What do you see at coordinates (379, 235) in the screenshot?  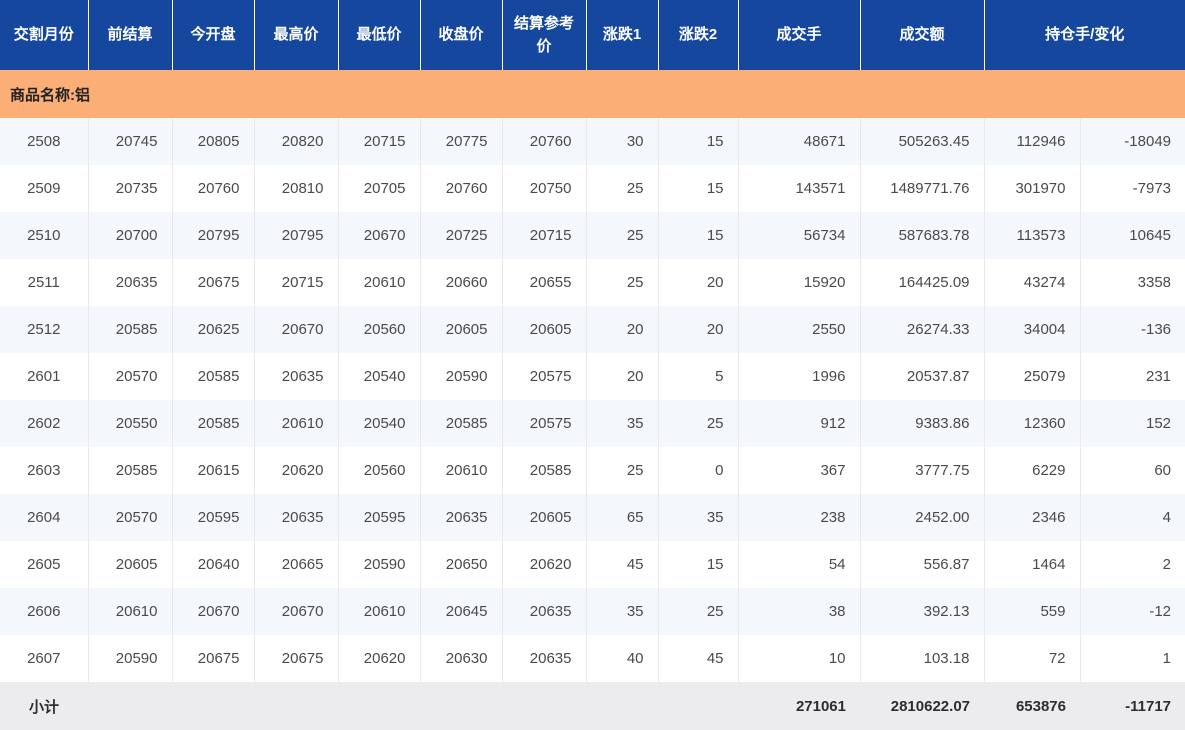 I see `cell-low-price: 20670` at bounding box center [379, 235].